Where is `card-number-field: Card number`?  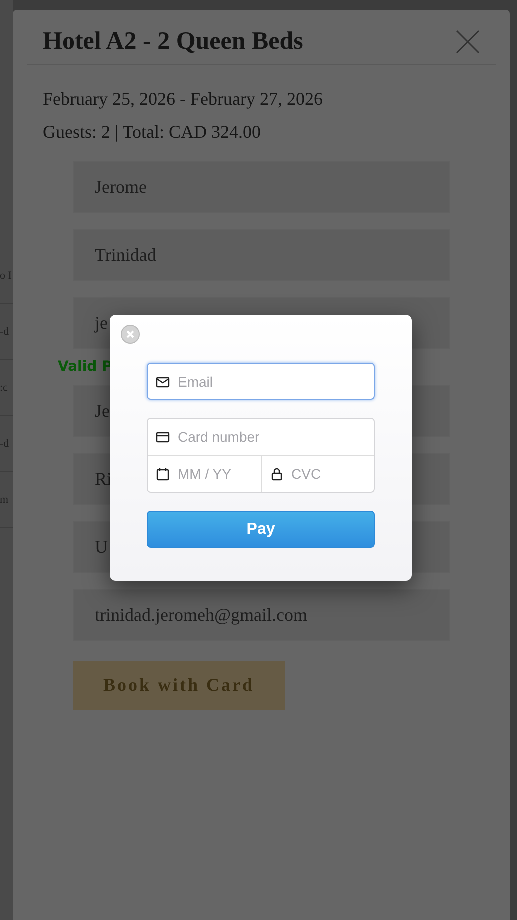
card-number-field: Card number is located at coordinates (261, 437).